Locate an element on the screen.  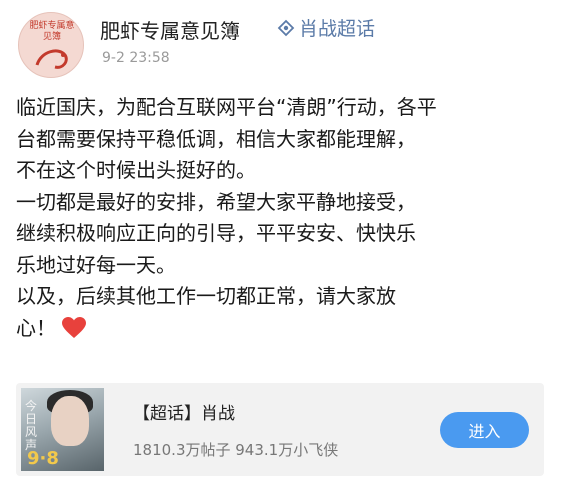
enter-button: 进入 is located at coordinates (484, 430).